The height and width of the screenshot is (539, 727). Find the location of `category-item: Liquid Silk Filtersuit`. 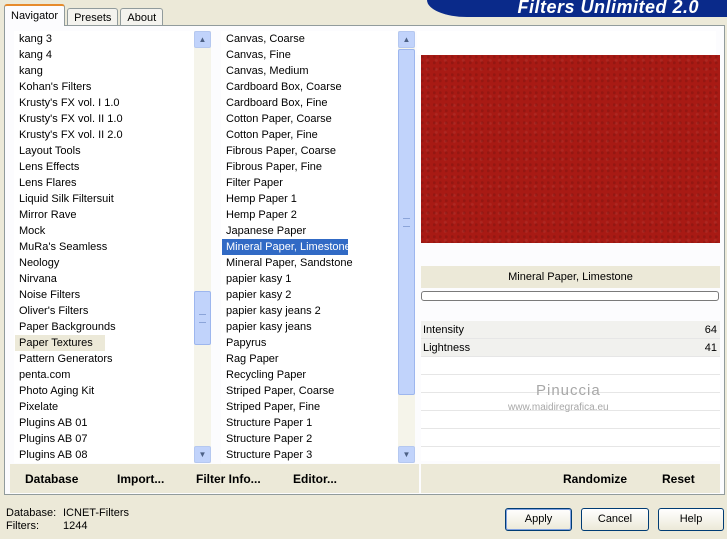

category-item: Liquid Silk Filtersuit is located at coordinates (113, 199).